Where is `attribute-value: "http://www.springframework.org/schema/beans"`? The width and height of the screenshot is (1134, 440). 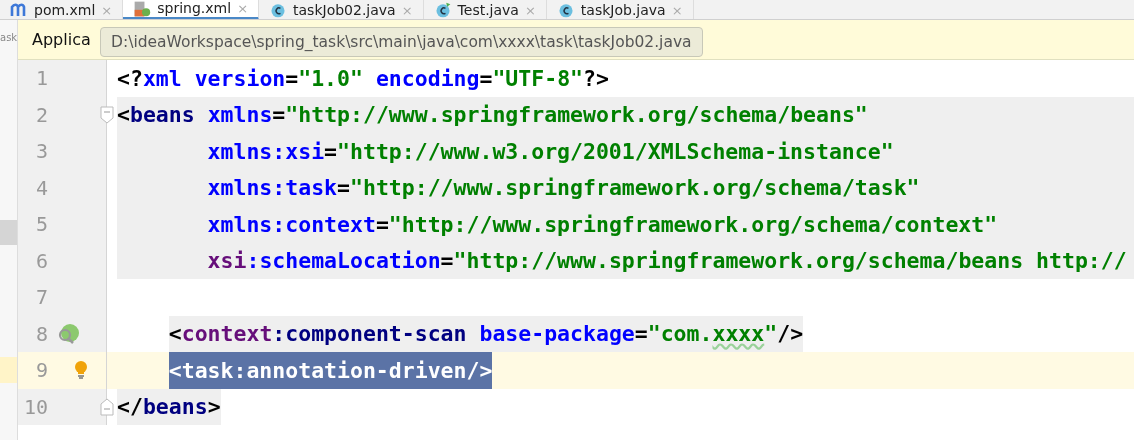 attribute-value: "http://www.springframework.org/schema/beans" is located at coordinates (576, 115).